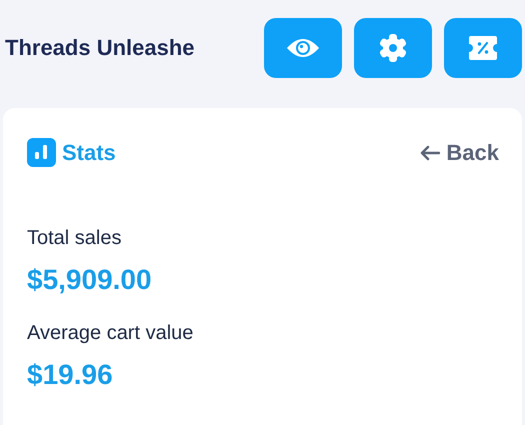 The height and width of the screenshot is (425, 525). What do you see at coordinates (89, 153) in the screenshot?
I see `card-title: Stats` at bounding box center [89, 153].